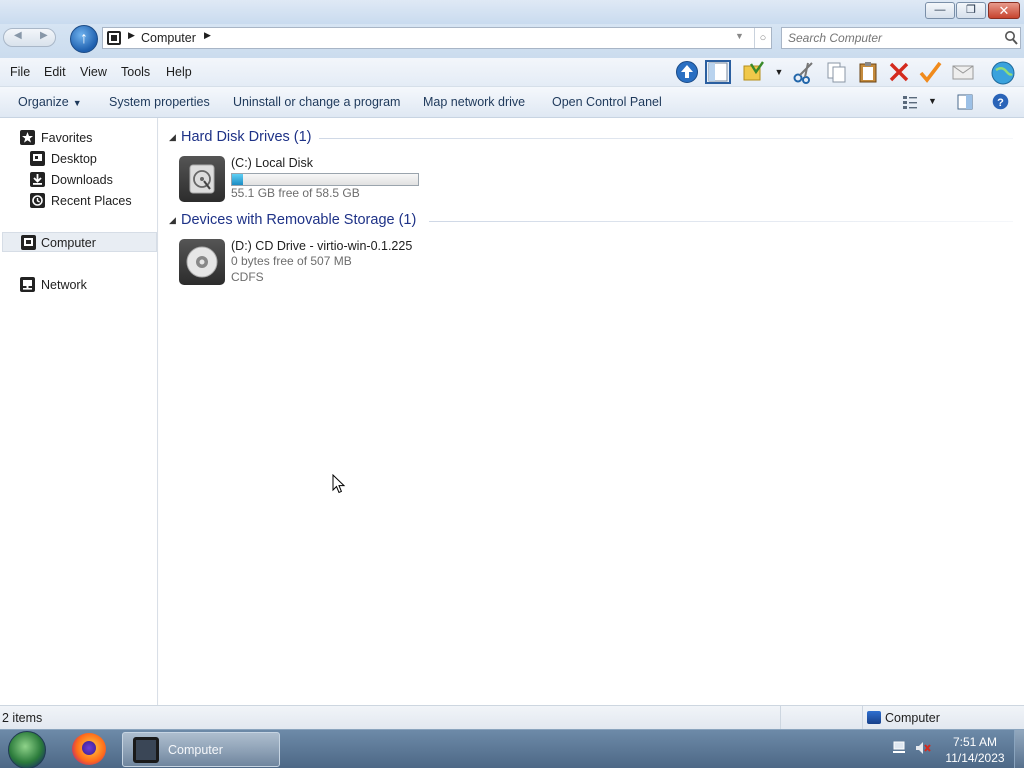  I want to click on sidebar-item-desktop: Desktop, so click(90, 159).